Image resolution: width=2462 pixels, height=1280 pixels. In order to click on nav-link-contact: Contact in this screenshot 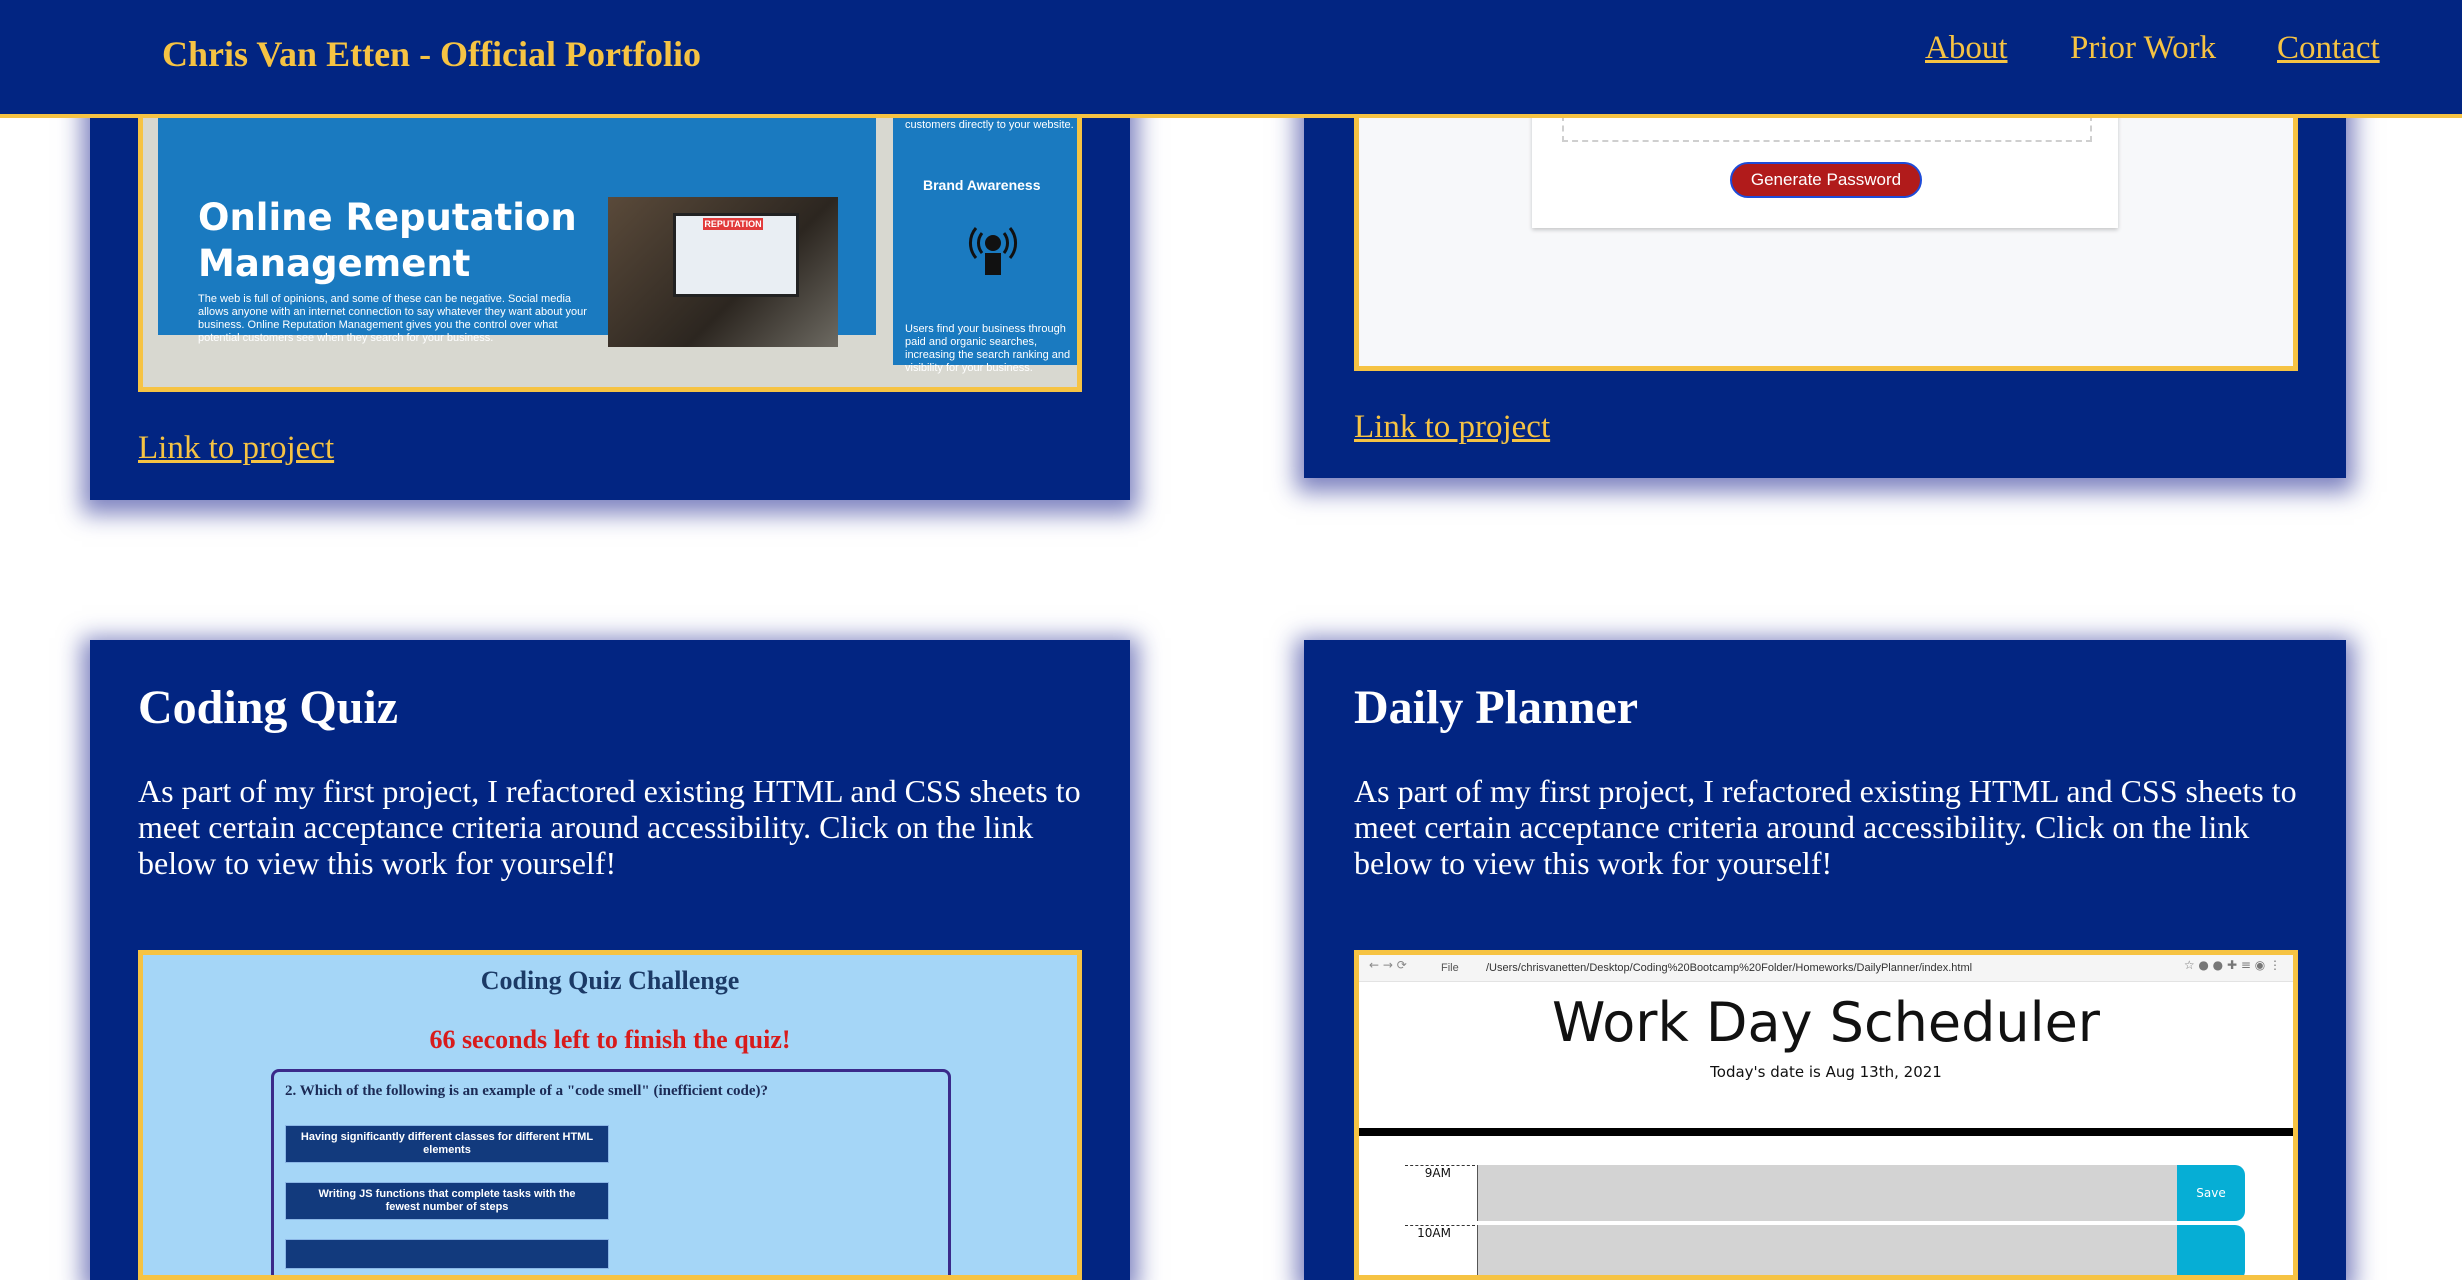, I will do `click(2328, 48)`.